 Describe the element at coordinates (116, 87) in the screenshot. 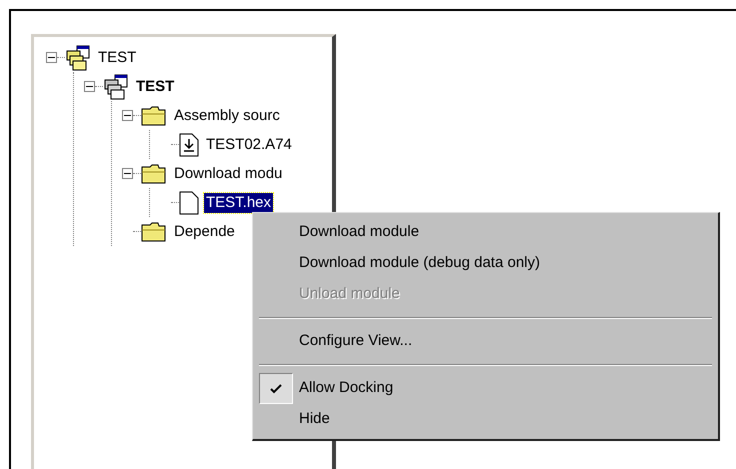

I see `stacked-documents-icon` at that location.